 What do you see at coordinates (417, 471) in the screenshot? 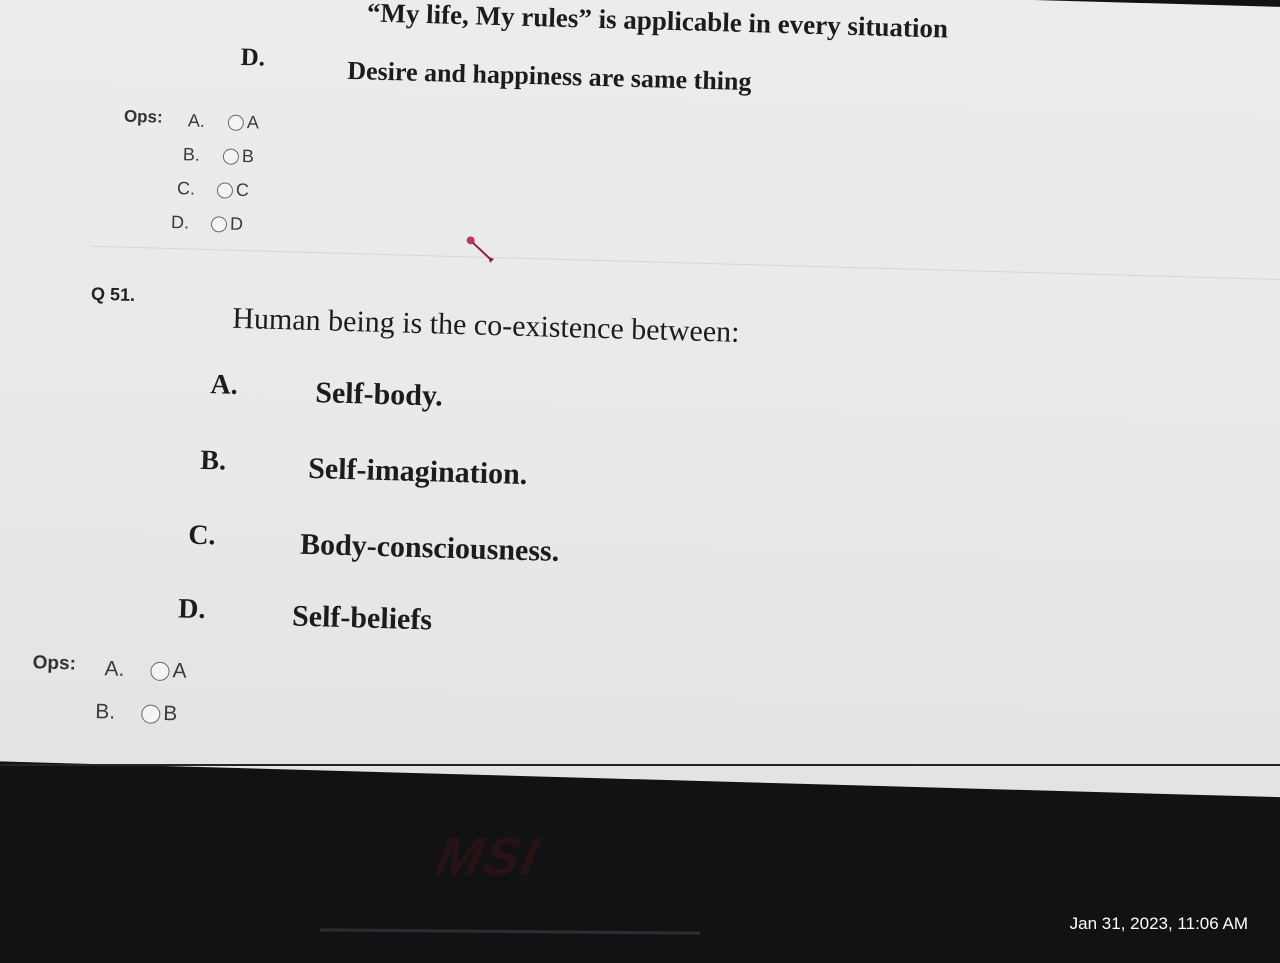
I see `option-b-text: Self-imagination.` at bounding box center [417, 471].